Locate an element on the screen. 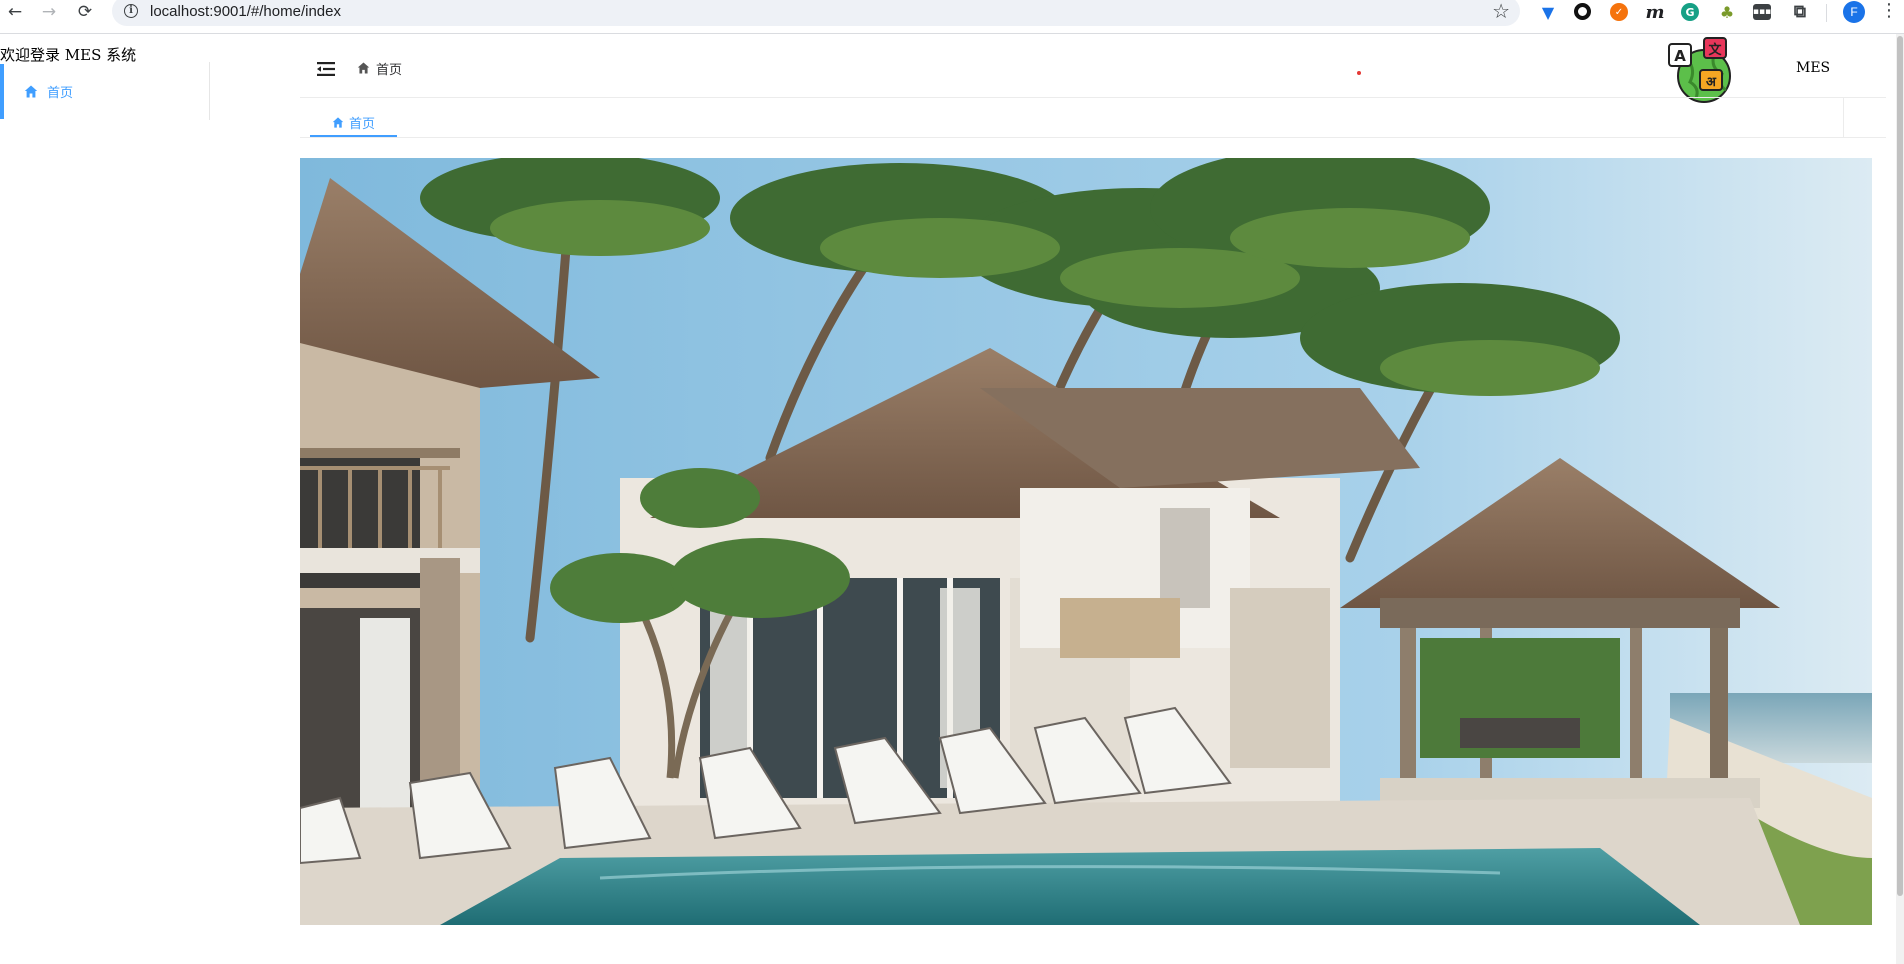 Image resolution: width=1904 pixels, height=964 pixels. svg-text: A is located at coordinates (1680, 56).